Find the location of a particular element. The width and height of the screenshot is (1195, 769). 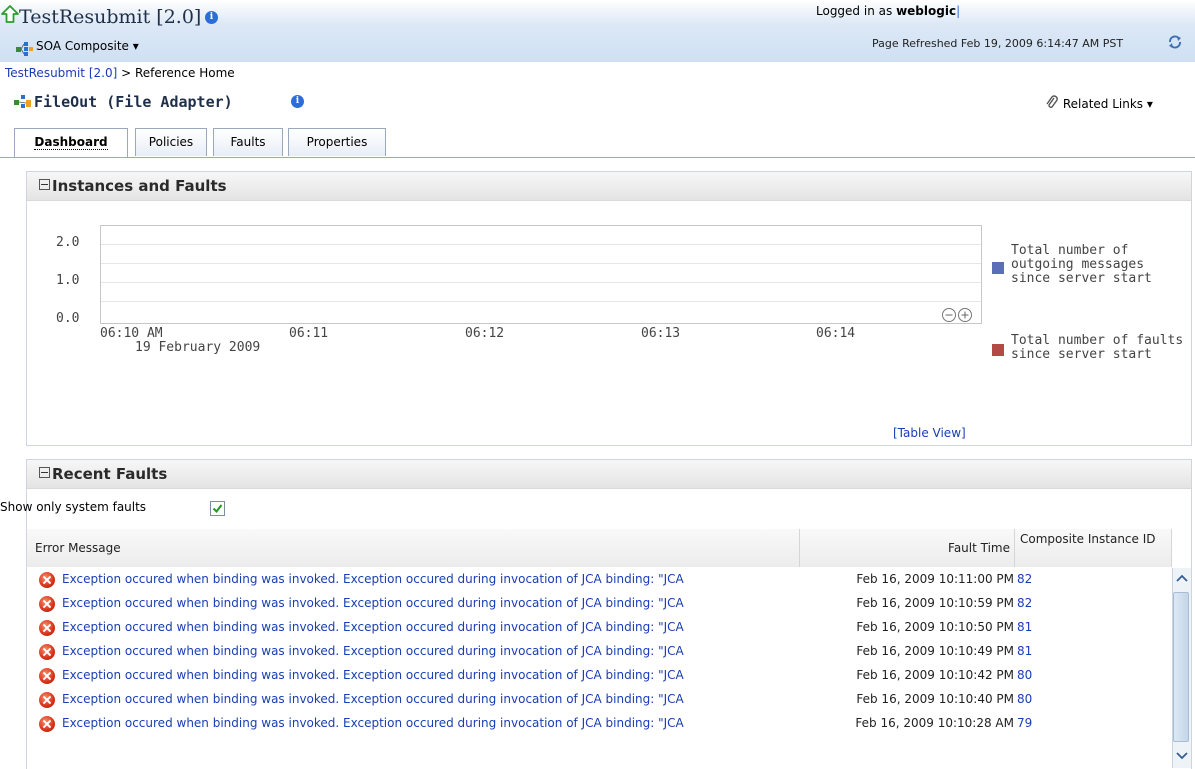

y-tick-label: 2.0 is located at coordinates (68, 242).